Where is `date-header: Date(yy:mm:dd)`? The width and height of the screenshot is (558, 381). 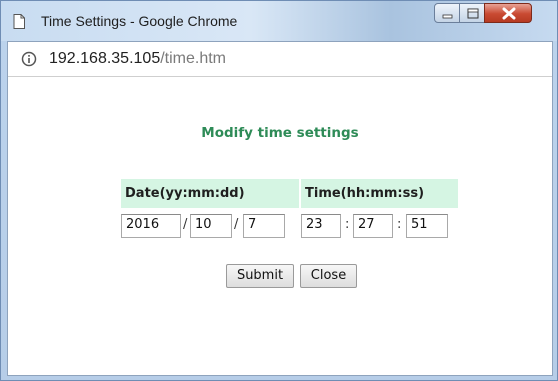
date-header: Date(yy:mm:dd) is located at coordinates (210, 193).